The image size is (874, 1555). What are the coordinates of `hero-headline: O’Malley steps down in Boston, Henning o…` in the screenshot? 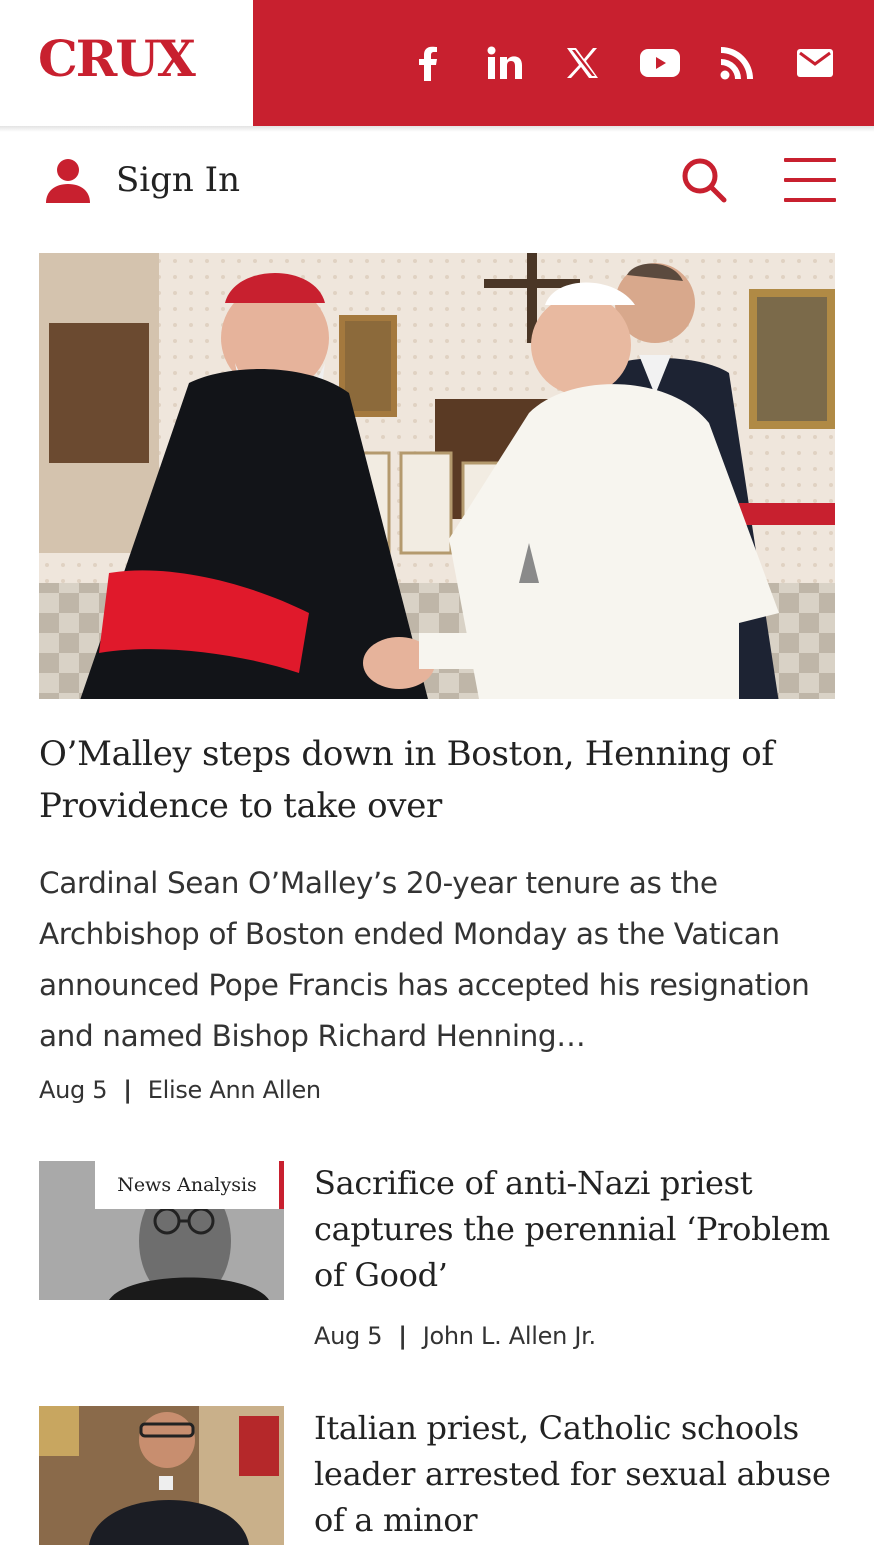 It's located at (439, 780).